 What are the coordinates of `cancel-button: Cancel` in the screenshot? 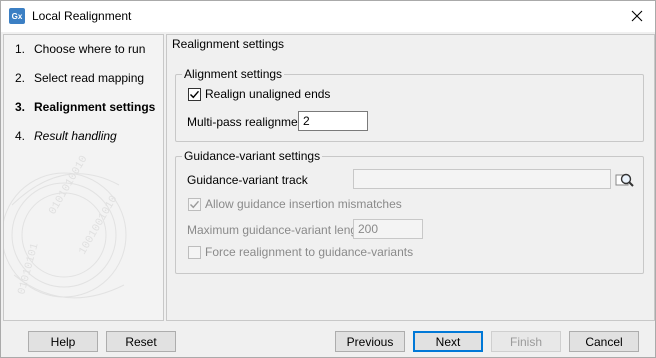 It's located at (604, 341).